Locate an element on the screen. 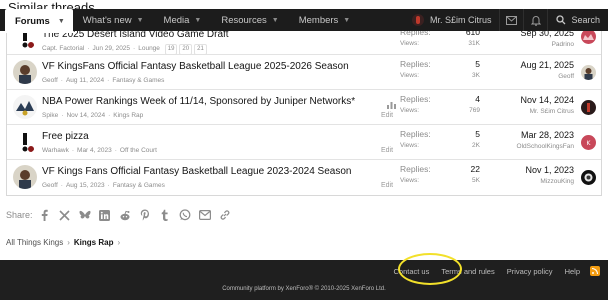  thread-forum: Off the Court is located at coordinates (138, 150).